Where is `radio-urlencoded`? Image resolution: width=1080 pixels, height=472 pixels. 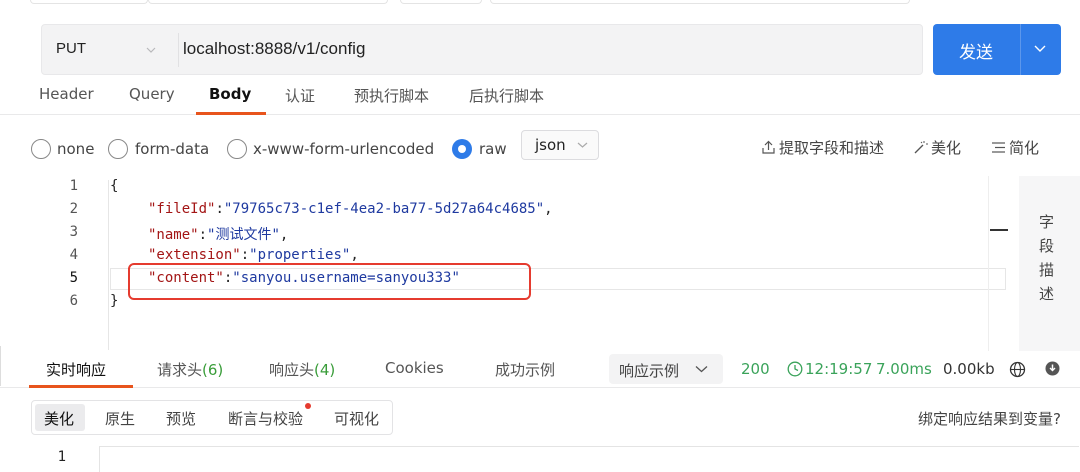 radio-urlencoded is located at coordinates (237, 149).